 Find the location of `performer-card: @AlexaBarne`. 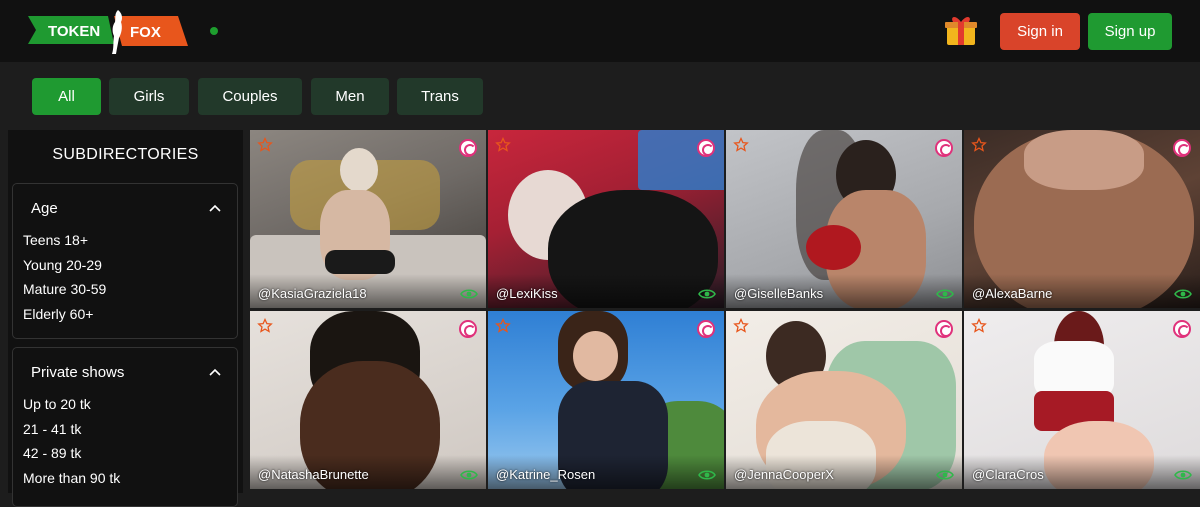

performer-card: @AlexaBarne is located at coordinates (1082, 219).